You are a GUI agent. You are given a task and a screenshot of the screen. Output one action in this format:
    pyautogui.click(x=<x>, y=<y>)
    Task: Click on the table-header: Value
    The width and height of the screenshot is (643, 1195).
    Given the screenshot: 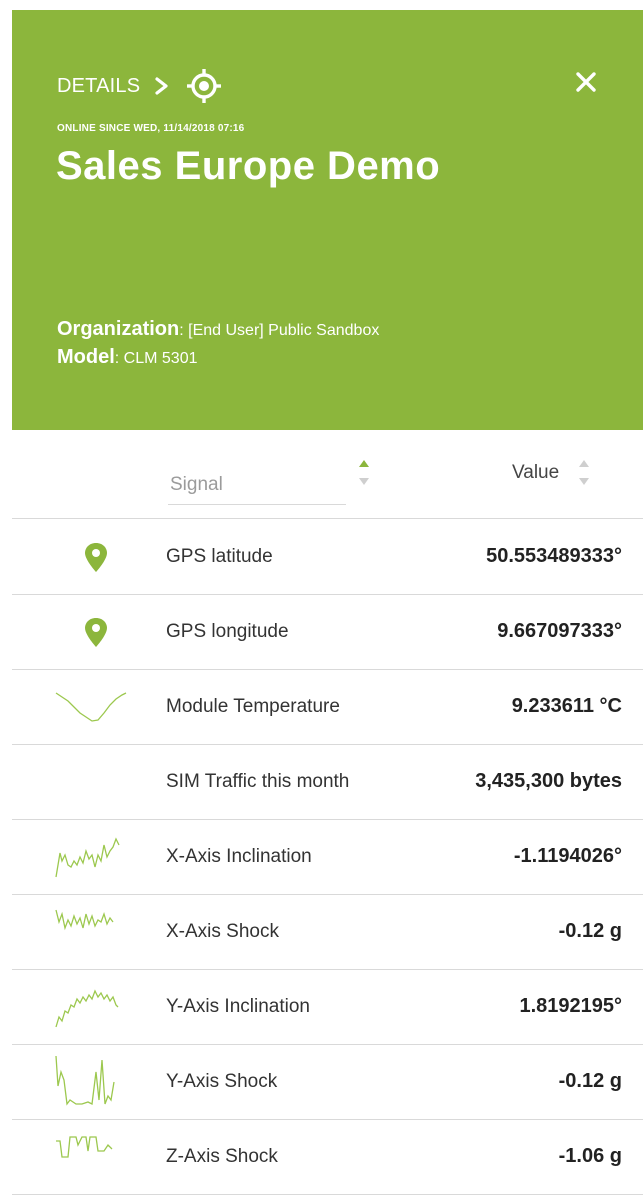 What is the action you would take?
    pyautogui.click(x=327, y=474)
    